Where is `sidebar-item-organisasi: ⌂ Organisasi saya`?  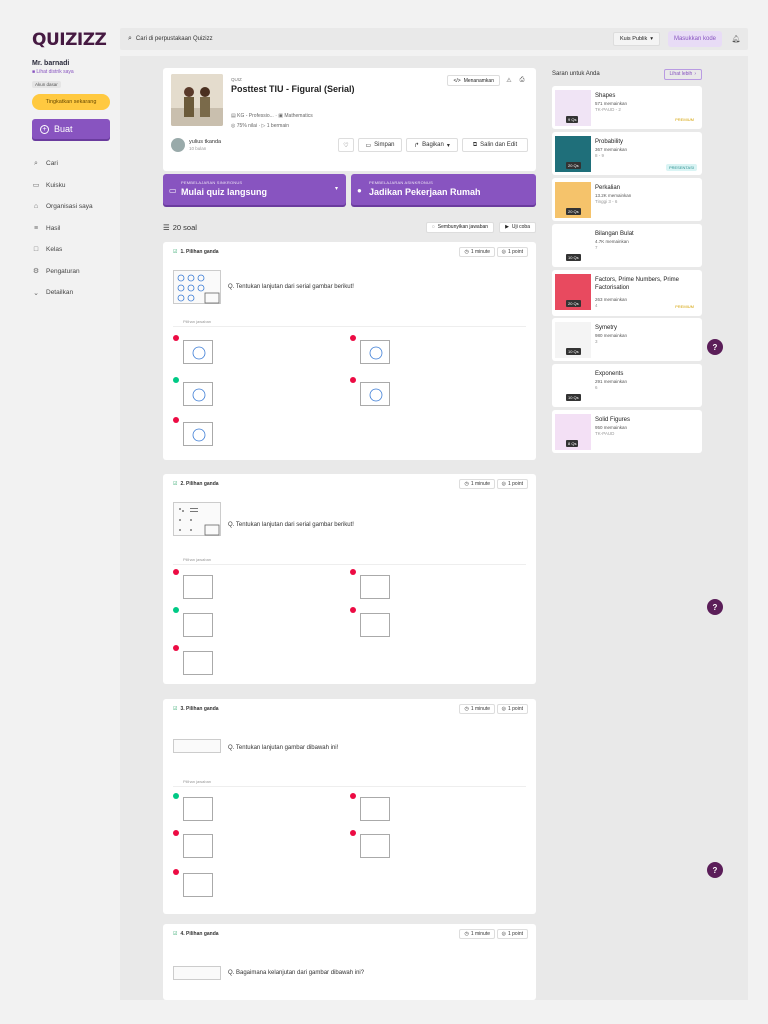 sidebar-item-organisasi: ⌂ Organisasi saya is located at coordinates (76, 207).